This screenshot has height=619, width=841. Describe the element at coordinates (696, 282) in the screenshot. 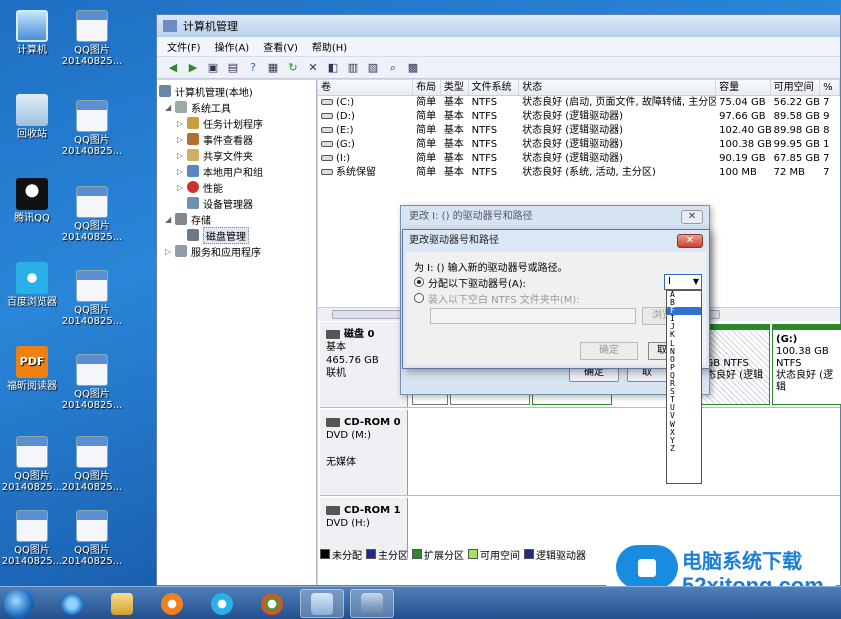

I see `chevron-down-icon: ▼` at that location.